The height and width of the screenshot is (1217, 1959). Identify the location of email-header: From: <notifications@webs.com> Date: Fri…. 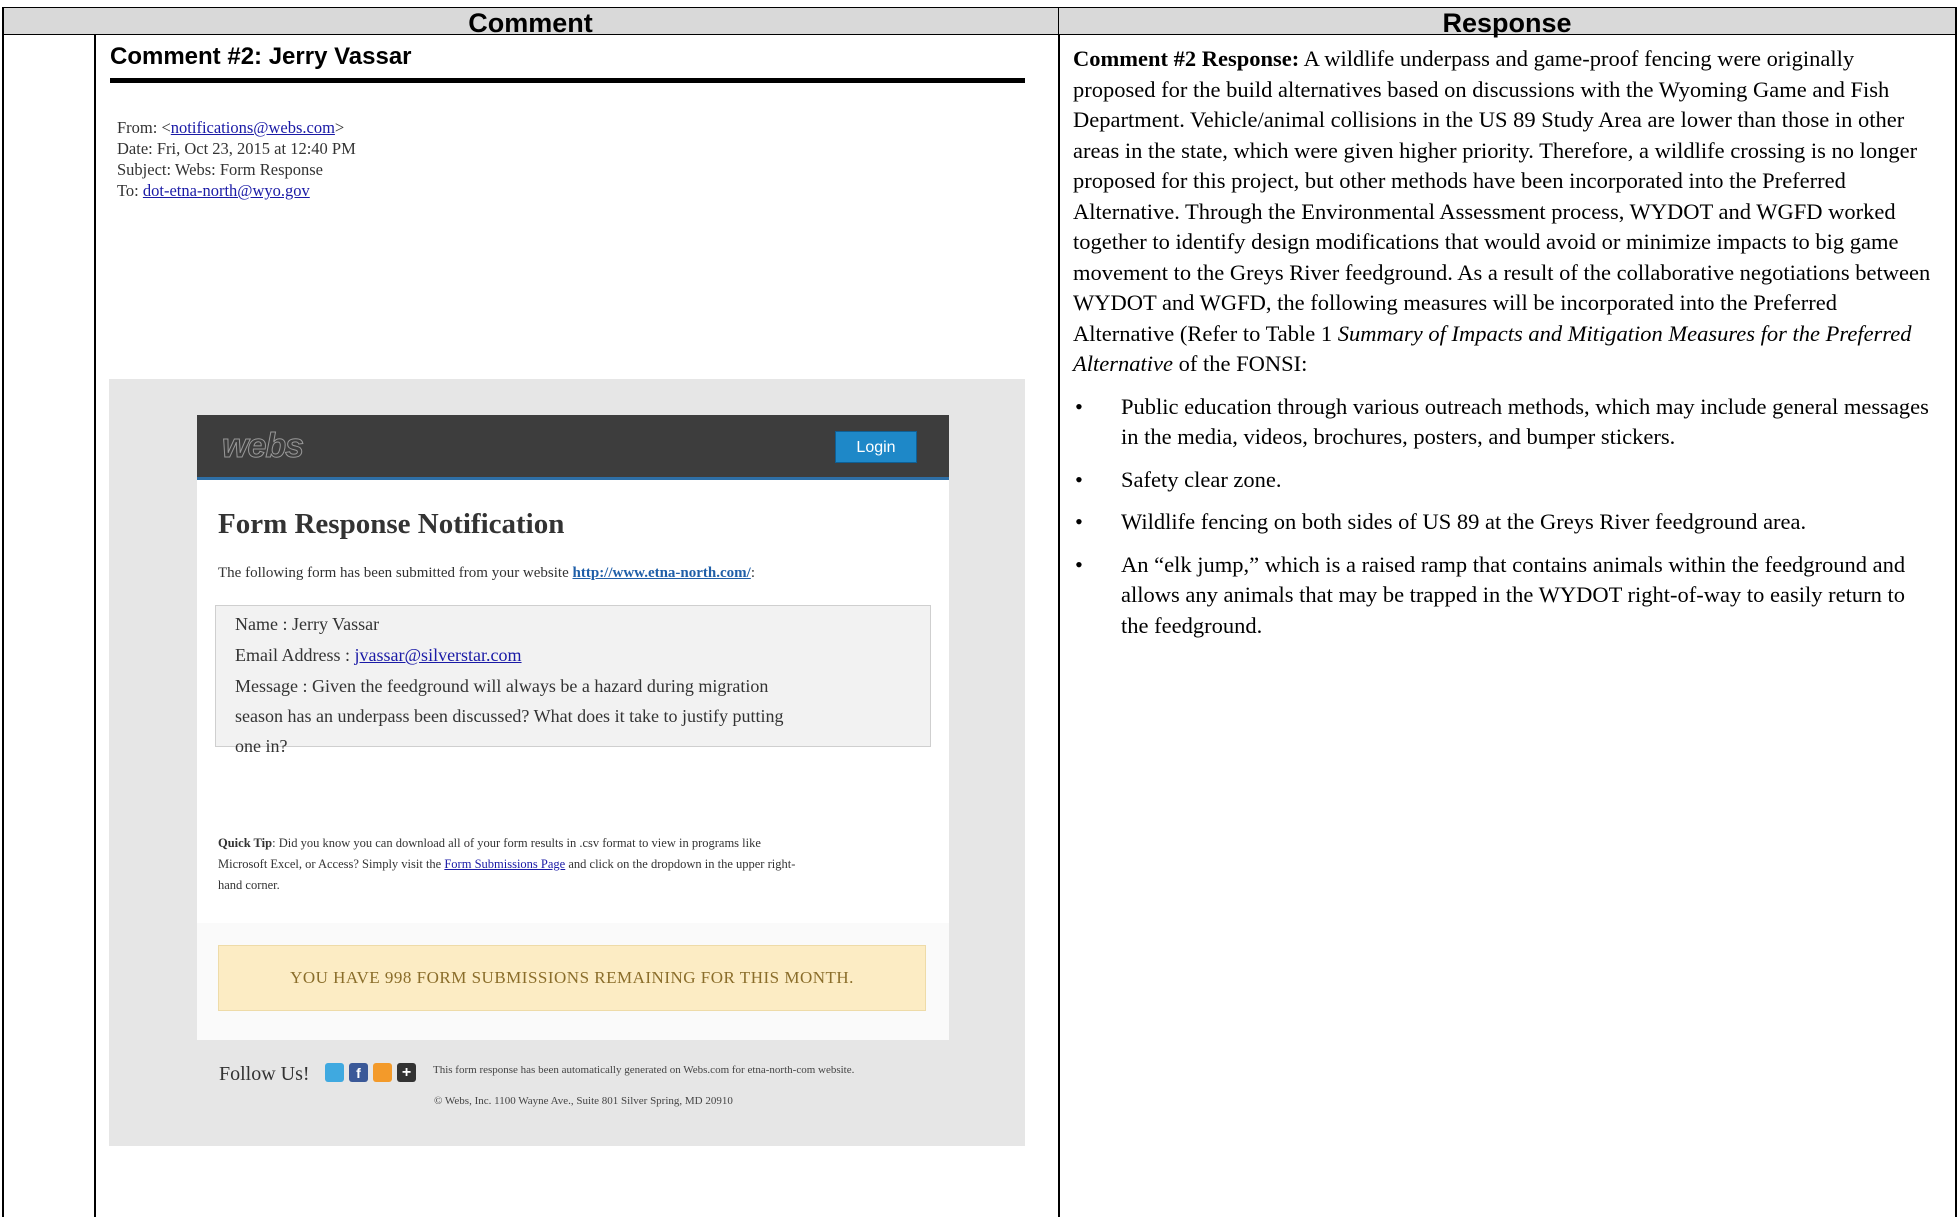
(236, 159).